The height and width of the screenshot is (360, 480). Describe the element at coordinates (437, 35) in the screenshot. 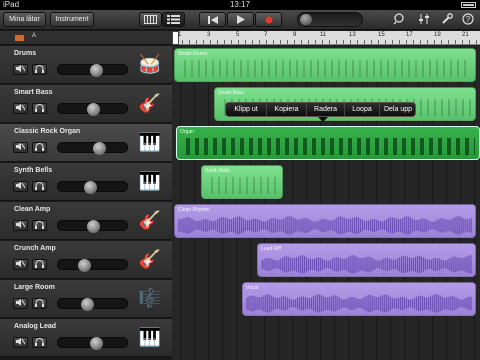

I see `bar-number: 19` at that location.